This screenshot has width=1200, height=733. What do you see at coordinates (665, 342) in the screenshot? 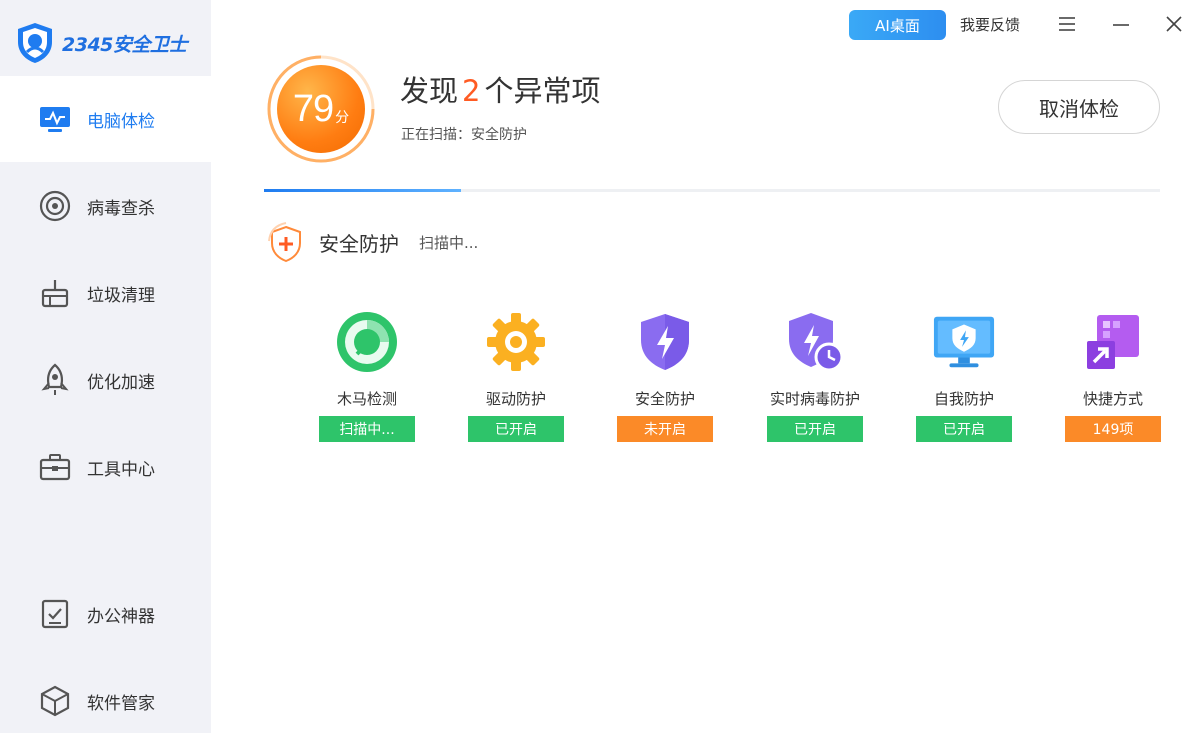
I see `shield-bolt-icon` at bounding box center [665, 342].